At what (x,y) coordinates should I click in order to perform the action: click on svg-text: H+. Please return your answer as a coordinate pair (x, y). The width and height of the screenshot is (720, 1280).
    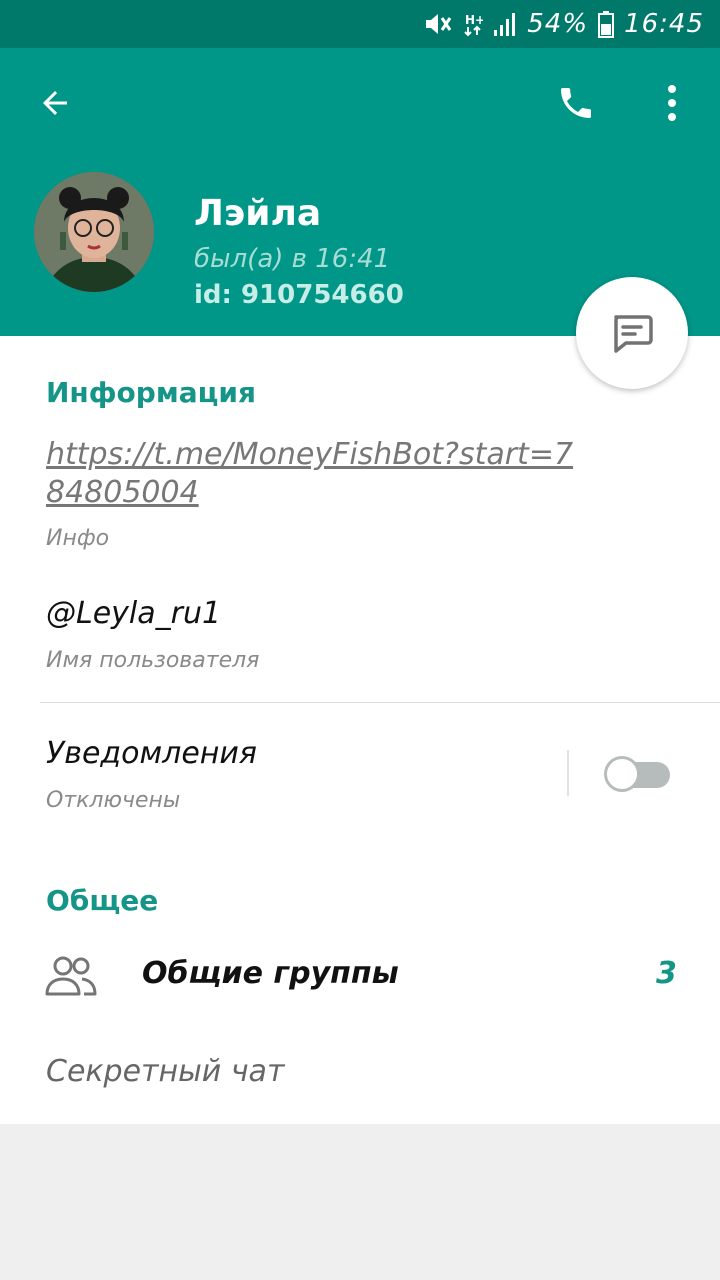
    Looking at the image, I should click on (474, 20).